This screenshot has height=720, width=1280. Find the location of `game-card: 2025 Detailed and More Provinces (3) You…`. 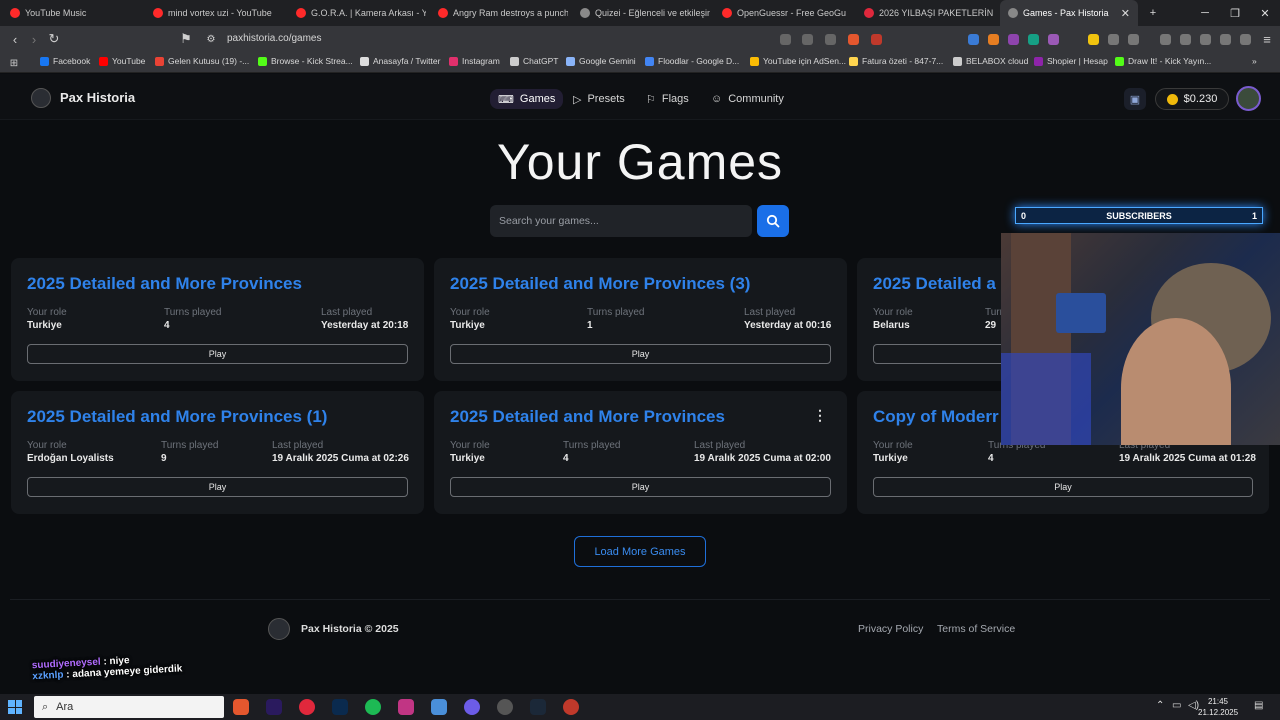

game-card: 2025 Detailed and More Provinces (3) You… is located at coordinates (640, 319).